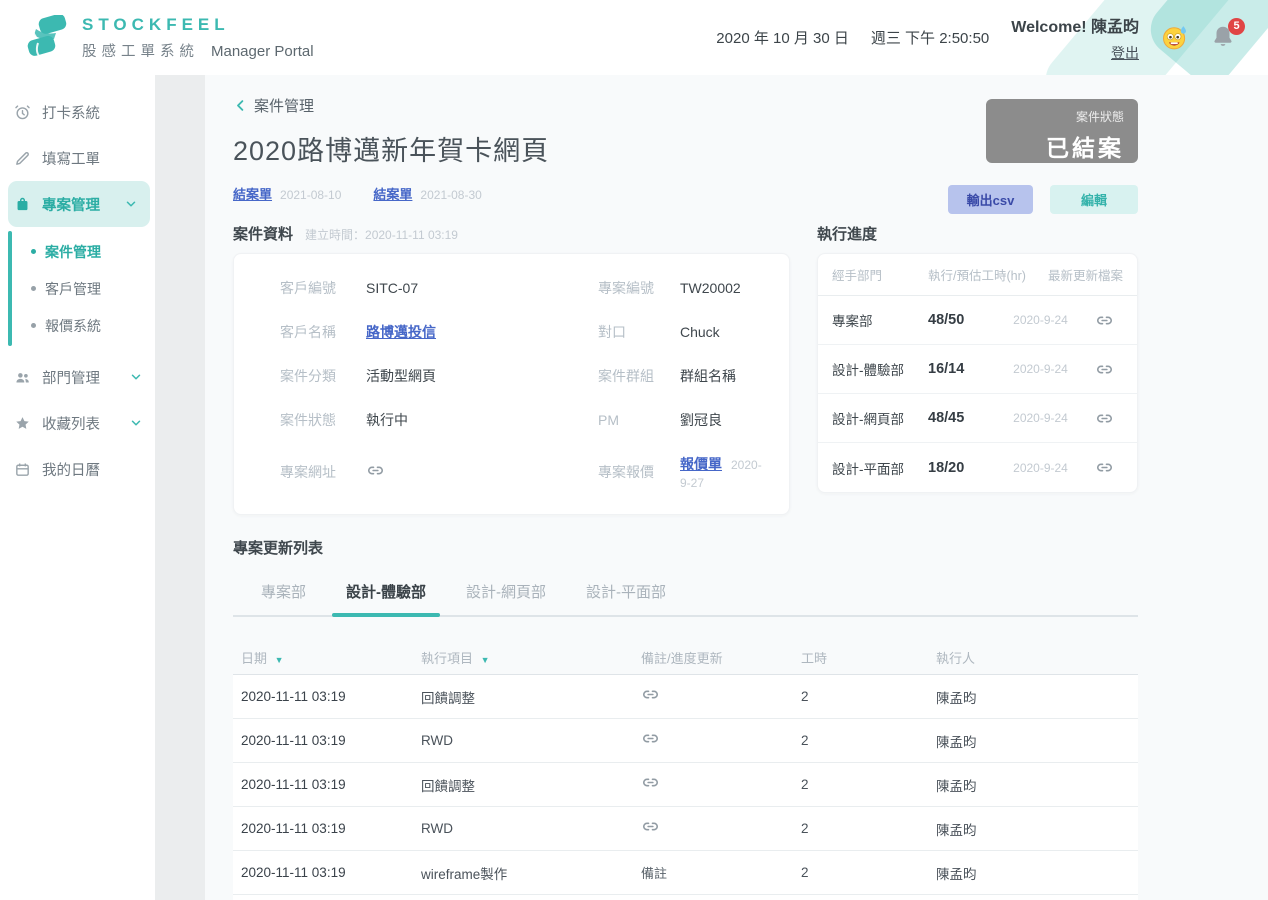  Describe the element at coordinates (464, 874) in the screenshot. I see `update-item: wireframe製作` at that location.